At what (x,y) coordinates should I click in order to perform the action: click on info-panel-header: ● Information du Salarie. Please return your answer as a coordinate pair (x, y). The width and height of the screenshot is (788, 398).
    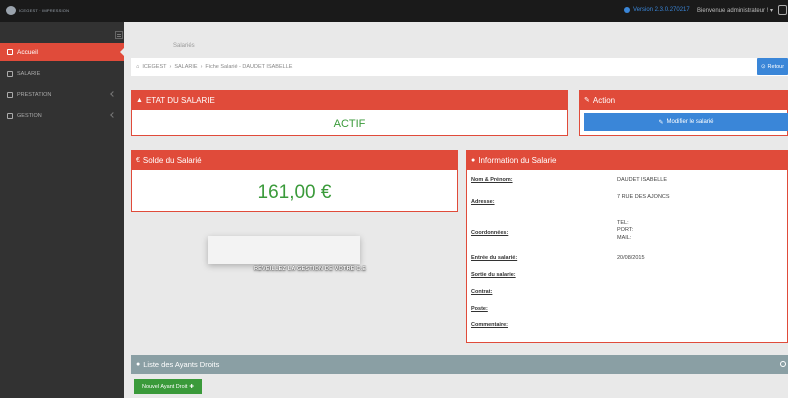
    Looking at the image, I should click on (627, 160).